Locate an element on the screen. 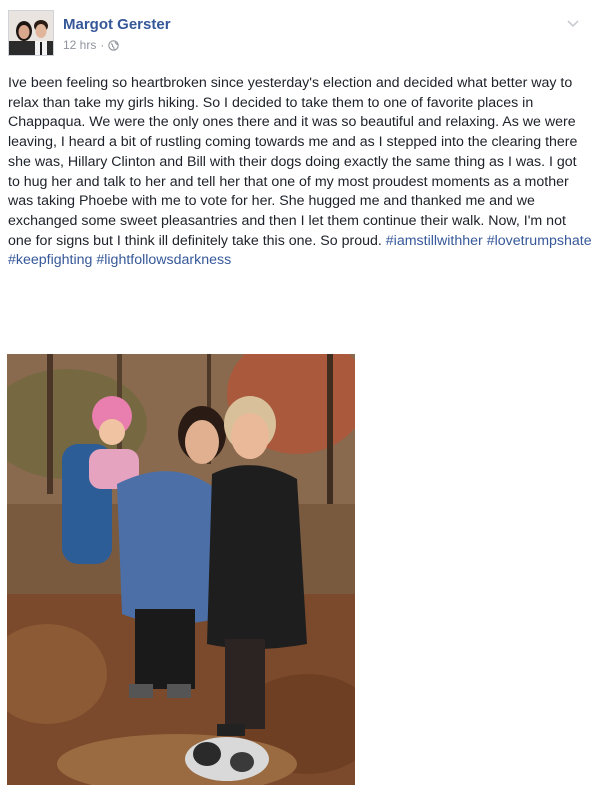 This screenshot has width=600, height=785. hashtag-lightfollowsdarkness: #lightfollowsdarkness is located at coordinates (163, 260).